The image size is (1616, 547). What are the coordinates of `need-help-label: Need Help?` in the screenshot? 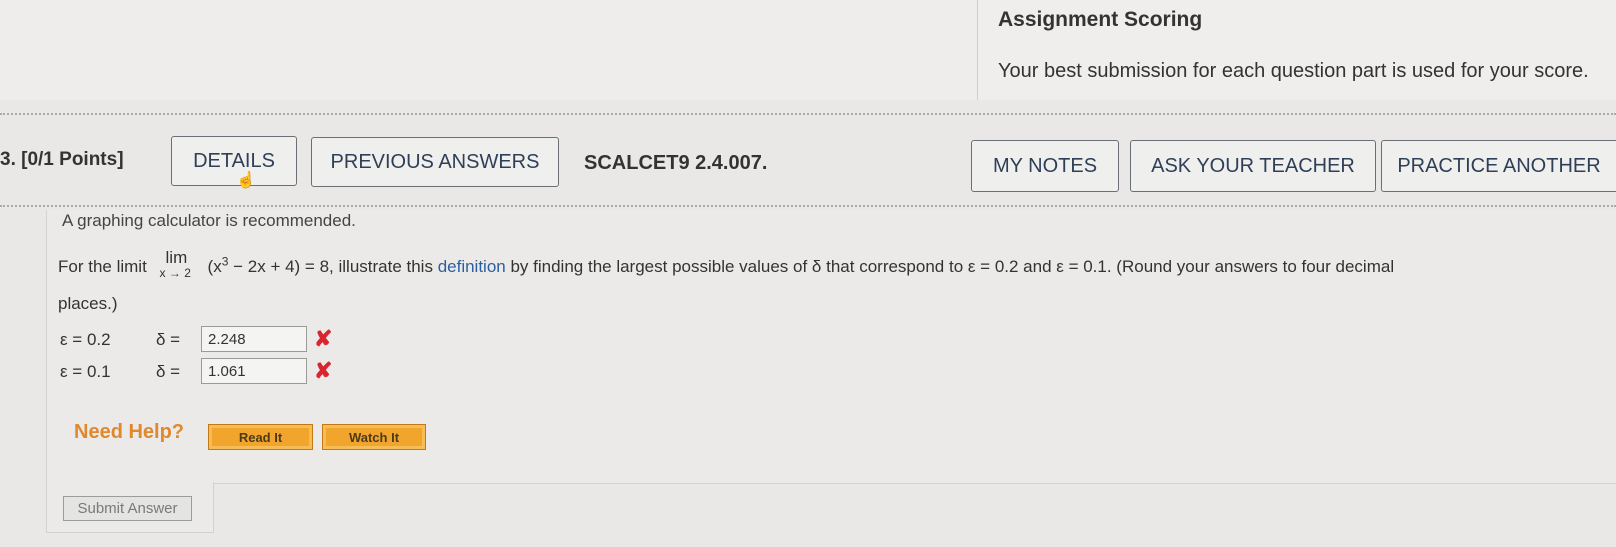 It's located at (129, 432).